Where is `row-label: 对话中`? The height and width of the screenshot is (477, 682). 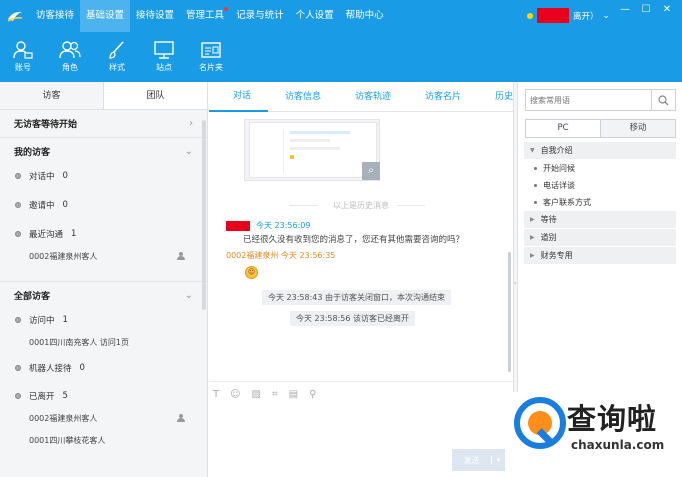
row-label: 对话中 is located at coordinates (42, 177).